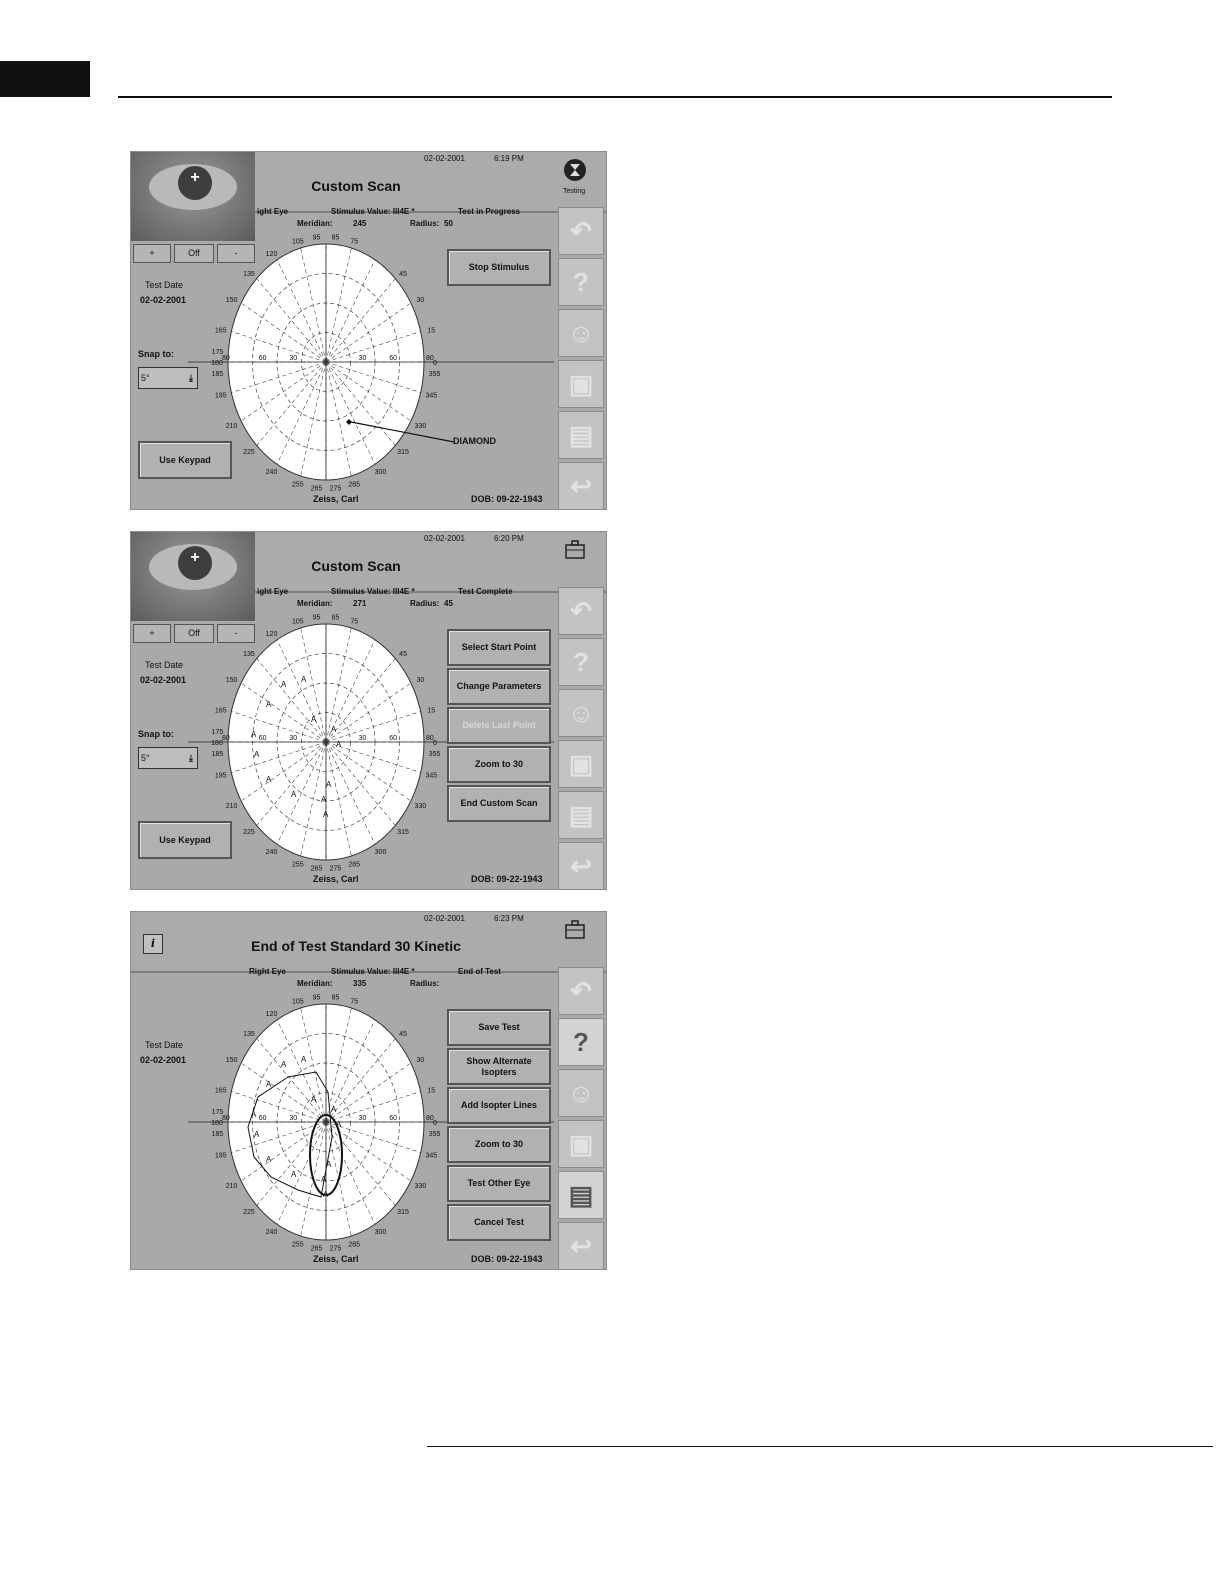 Image resolution: width=1224 pixels, height=1584 pixels. What do you see at coordinates (499, 1066) in the screenshot?
I see `show-alternate-isopters-button: Show Alternate Isopters` at bounding box center [499, 1066].